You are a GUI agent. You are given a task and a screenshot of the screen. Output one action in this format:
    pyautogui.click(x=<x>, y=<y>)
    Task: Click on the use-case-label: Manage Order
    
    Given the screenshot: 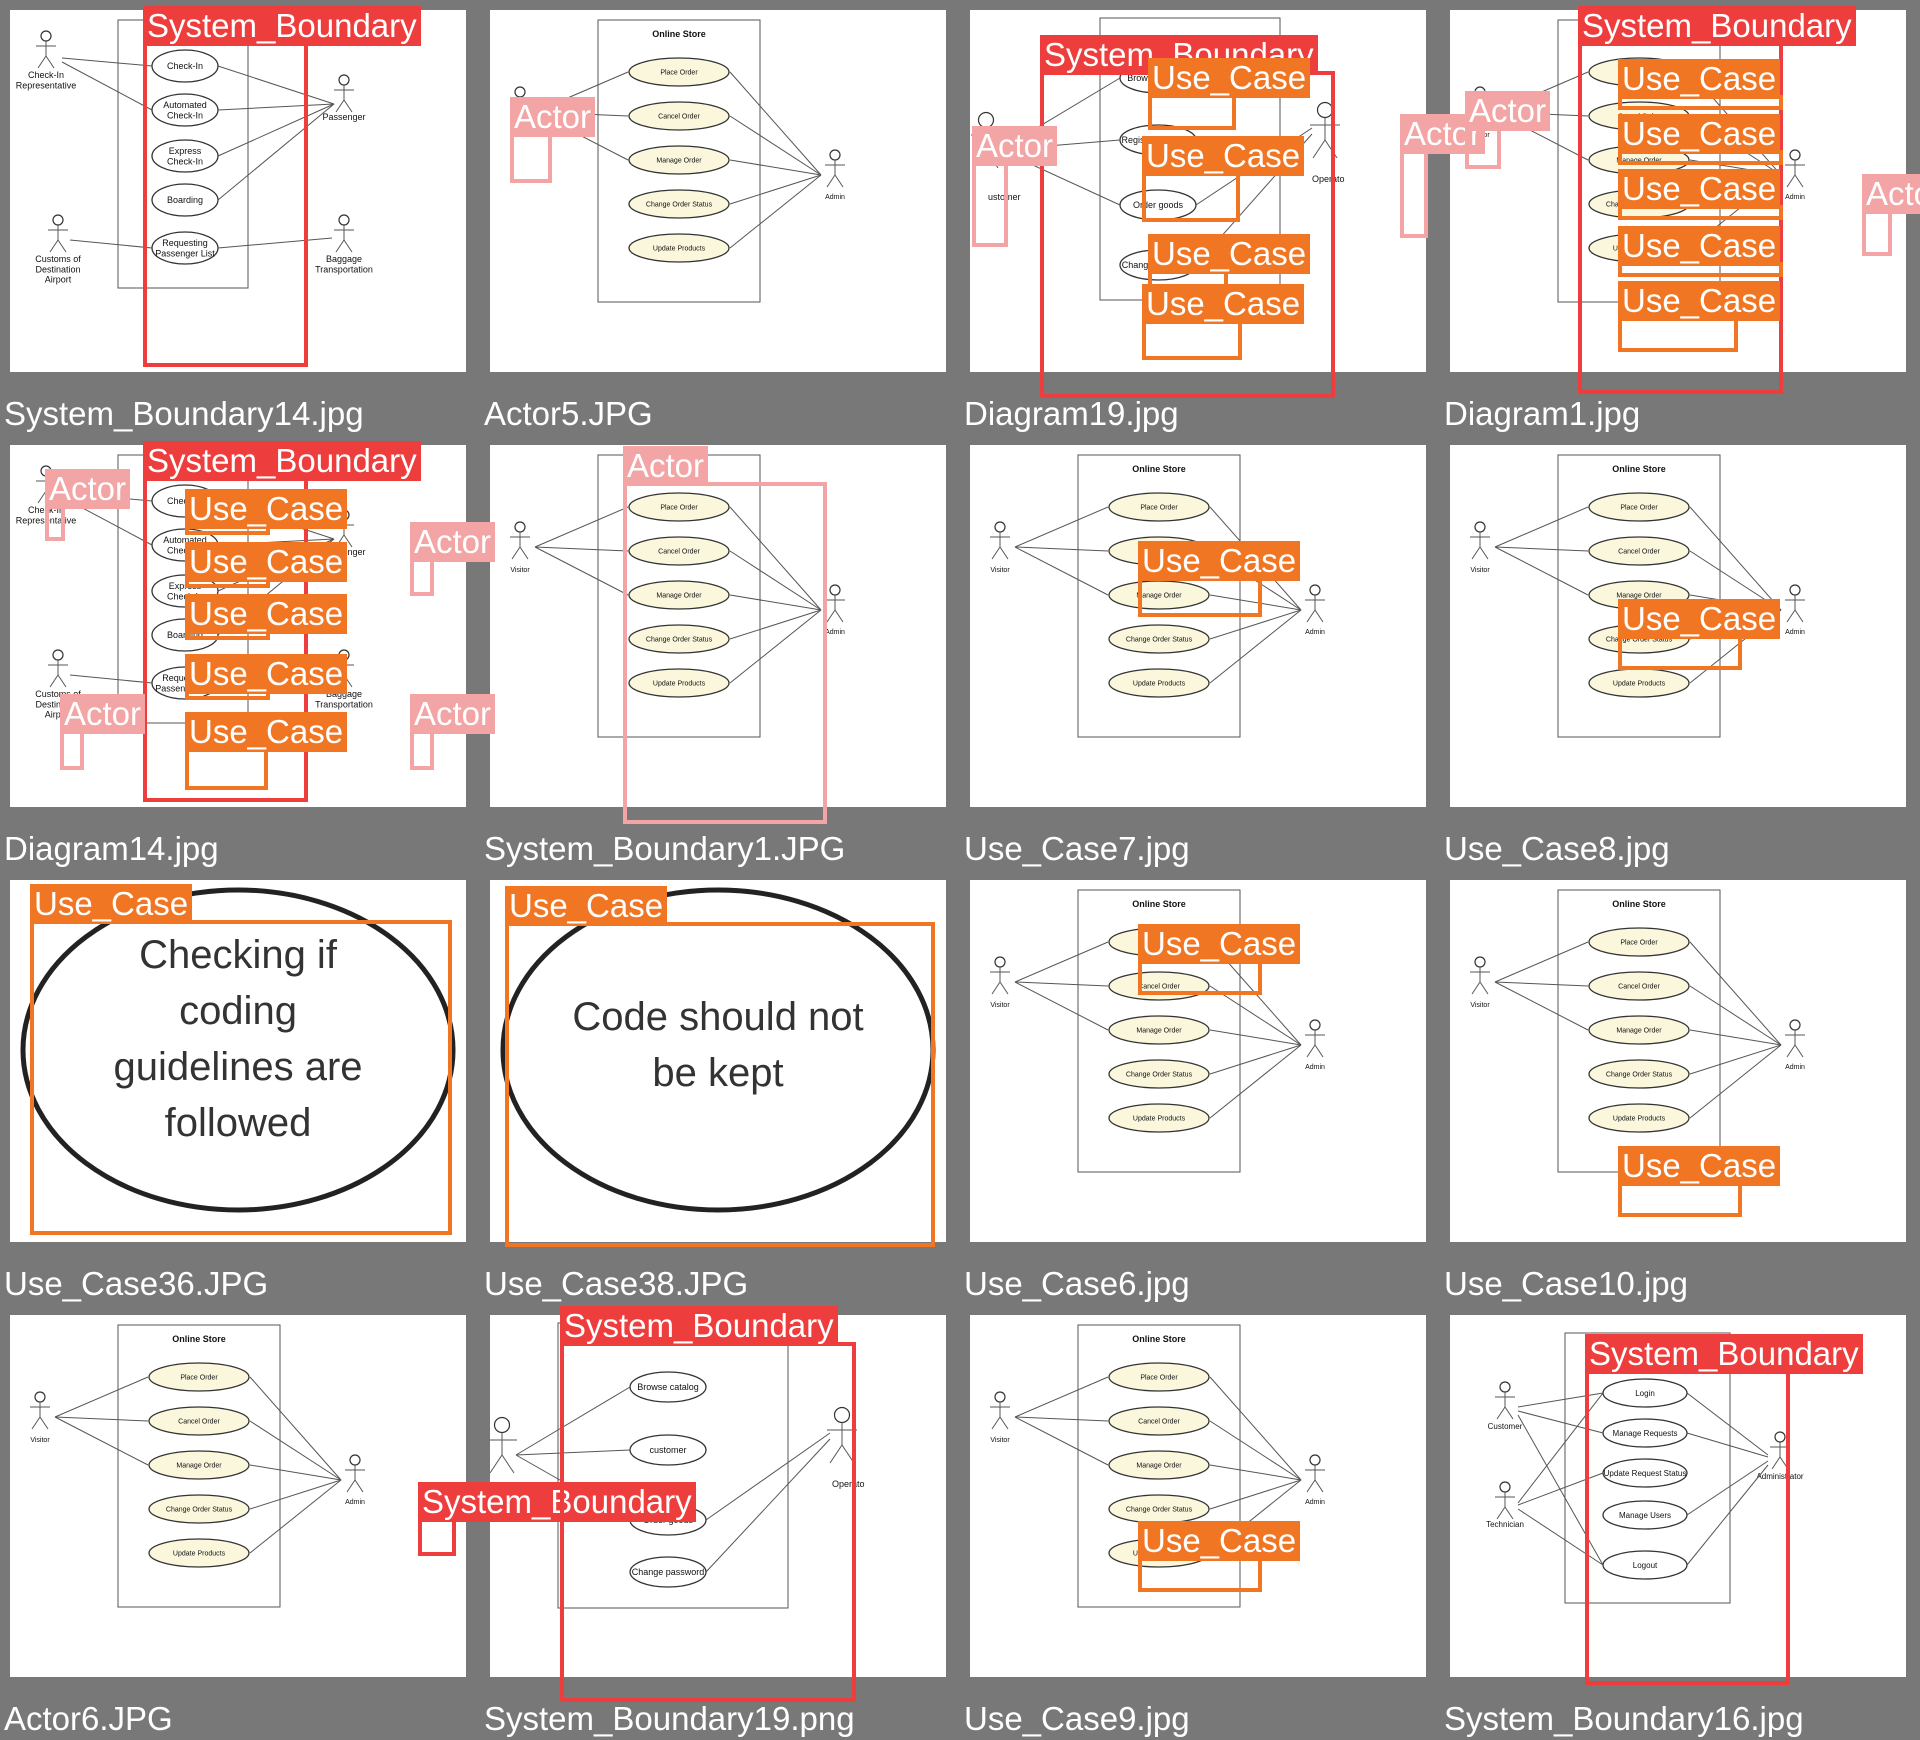 What is the action you would take?
    pyautogui.click(x=199, y=1465)
    